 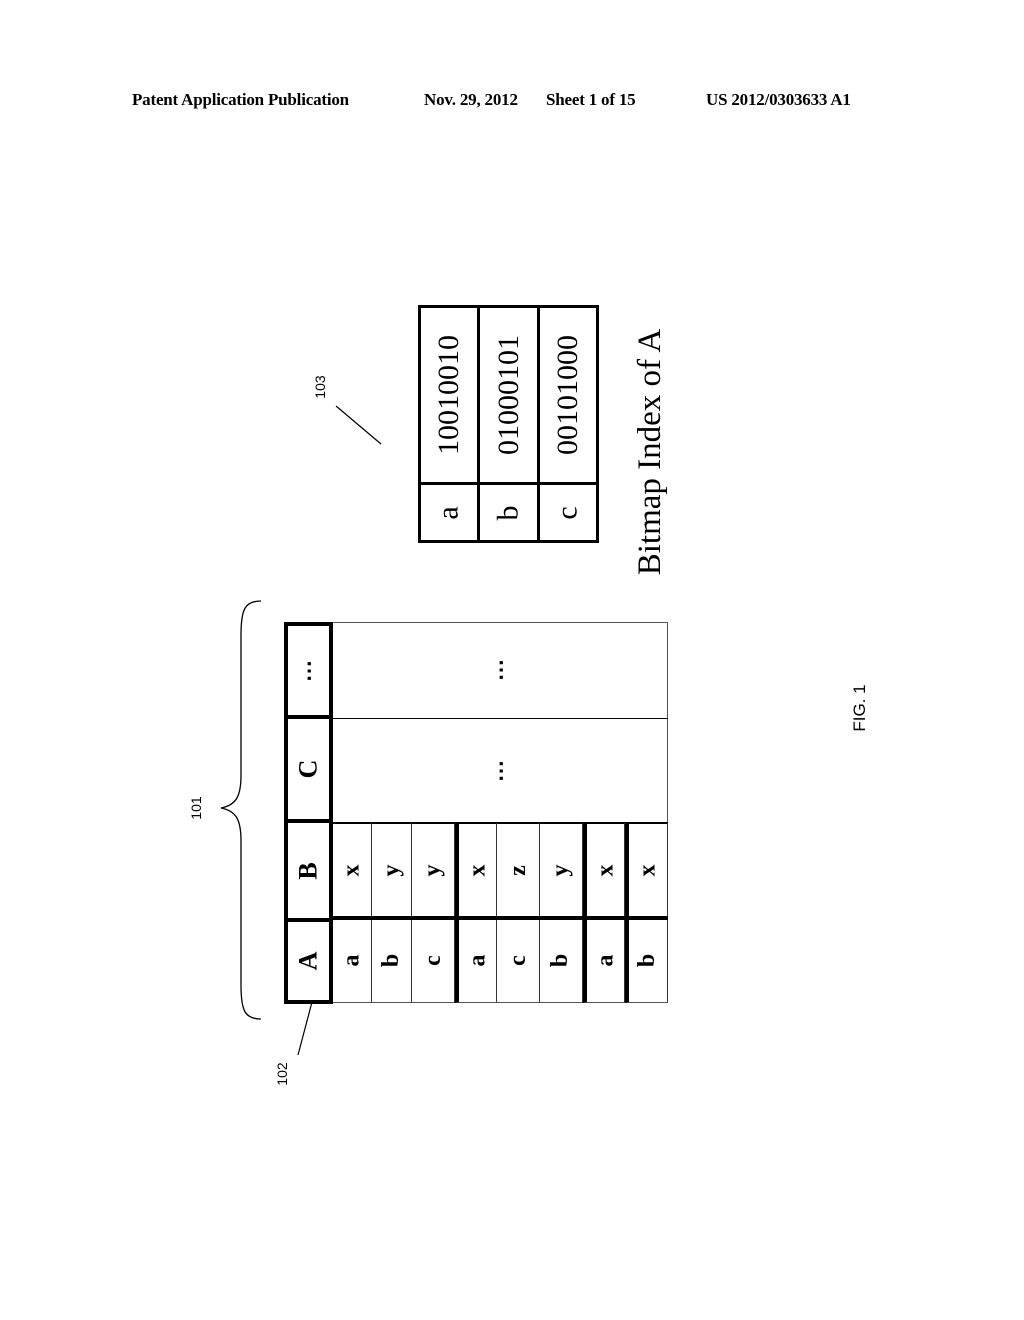 I want to click on table-cell-a-4: a, so click(x=476, y=960).